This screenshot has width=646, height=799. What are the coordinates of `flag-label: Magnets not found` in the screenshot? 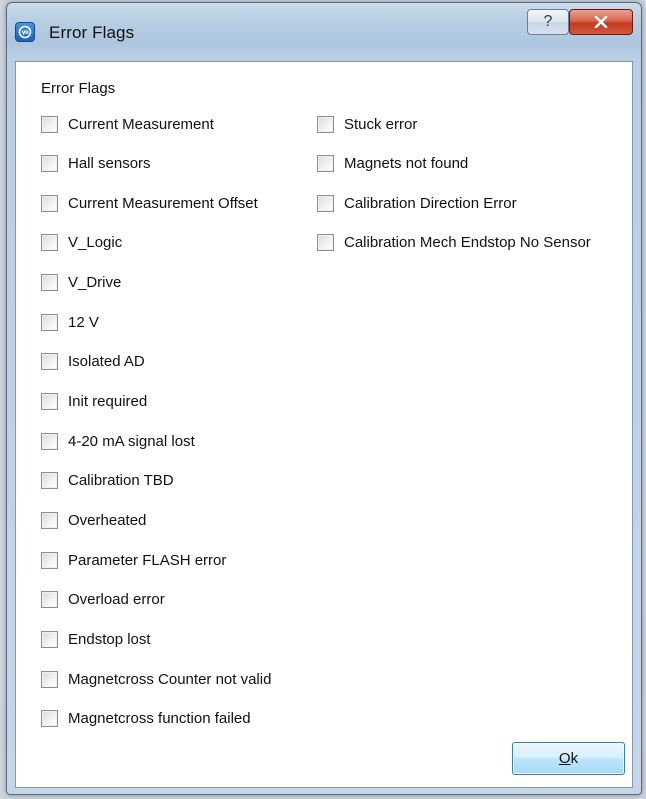 It's located at (406, 164).